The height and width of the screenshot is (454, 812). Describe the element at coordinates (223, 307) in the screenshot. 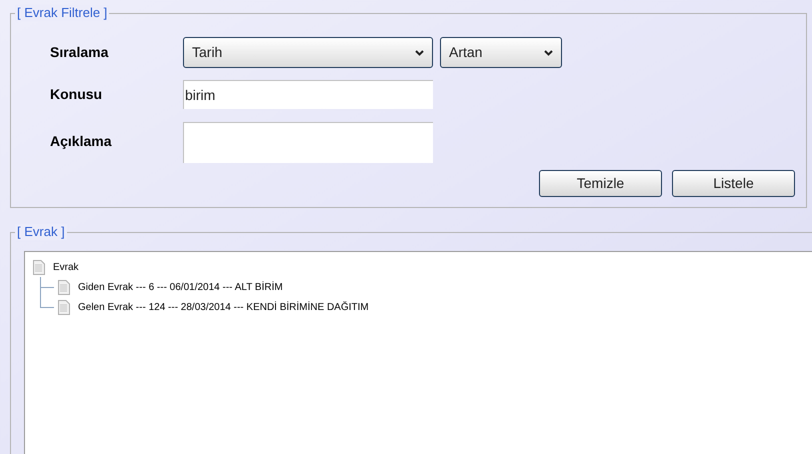

I see `tree-item: Gelen Evrak --- 124 --- 28/03/2014 --- KENDİ BİRİMİNE DAĞITIM` at that location.